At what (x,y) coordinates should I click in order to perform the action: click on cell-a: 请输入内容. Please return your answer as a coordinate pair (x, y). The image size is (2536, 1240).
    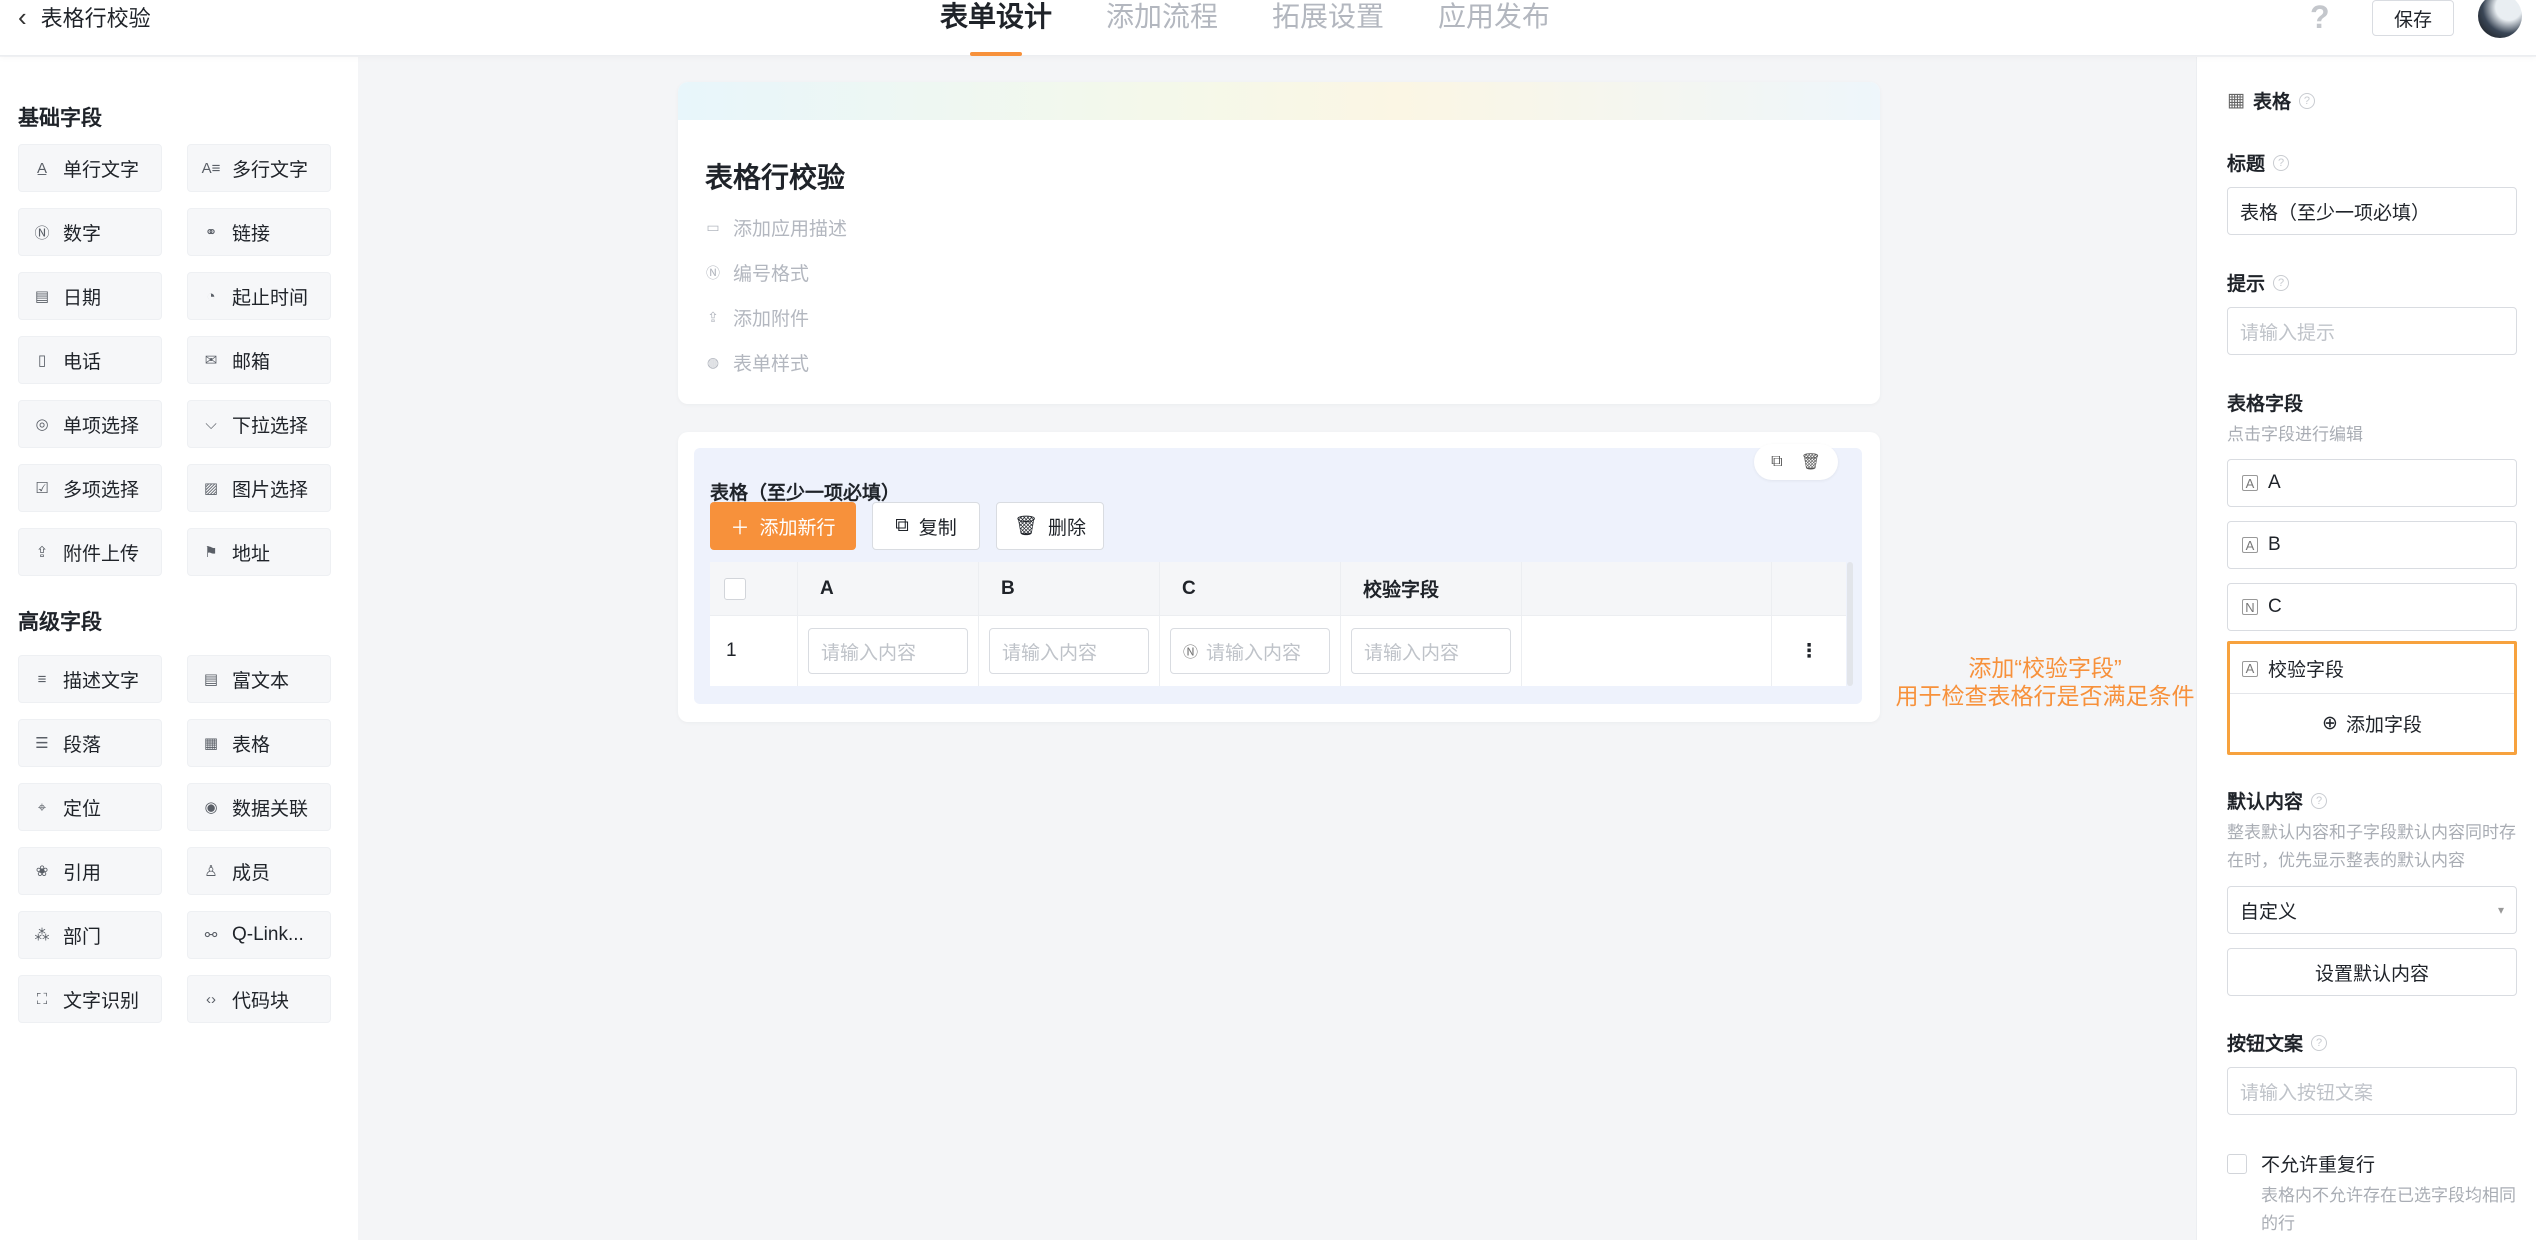
    Looking at the image, I should click on (888, 651).